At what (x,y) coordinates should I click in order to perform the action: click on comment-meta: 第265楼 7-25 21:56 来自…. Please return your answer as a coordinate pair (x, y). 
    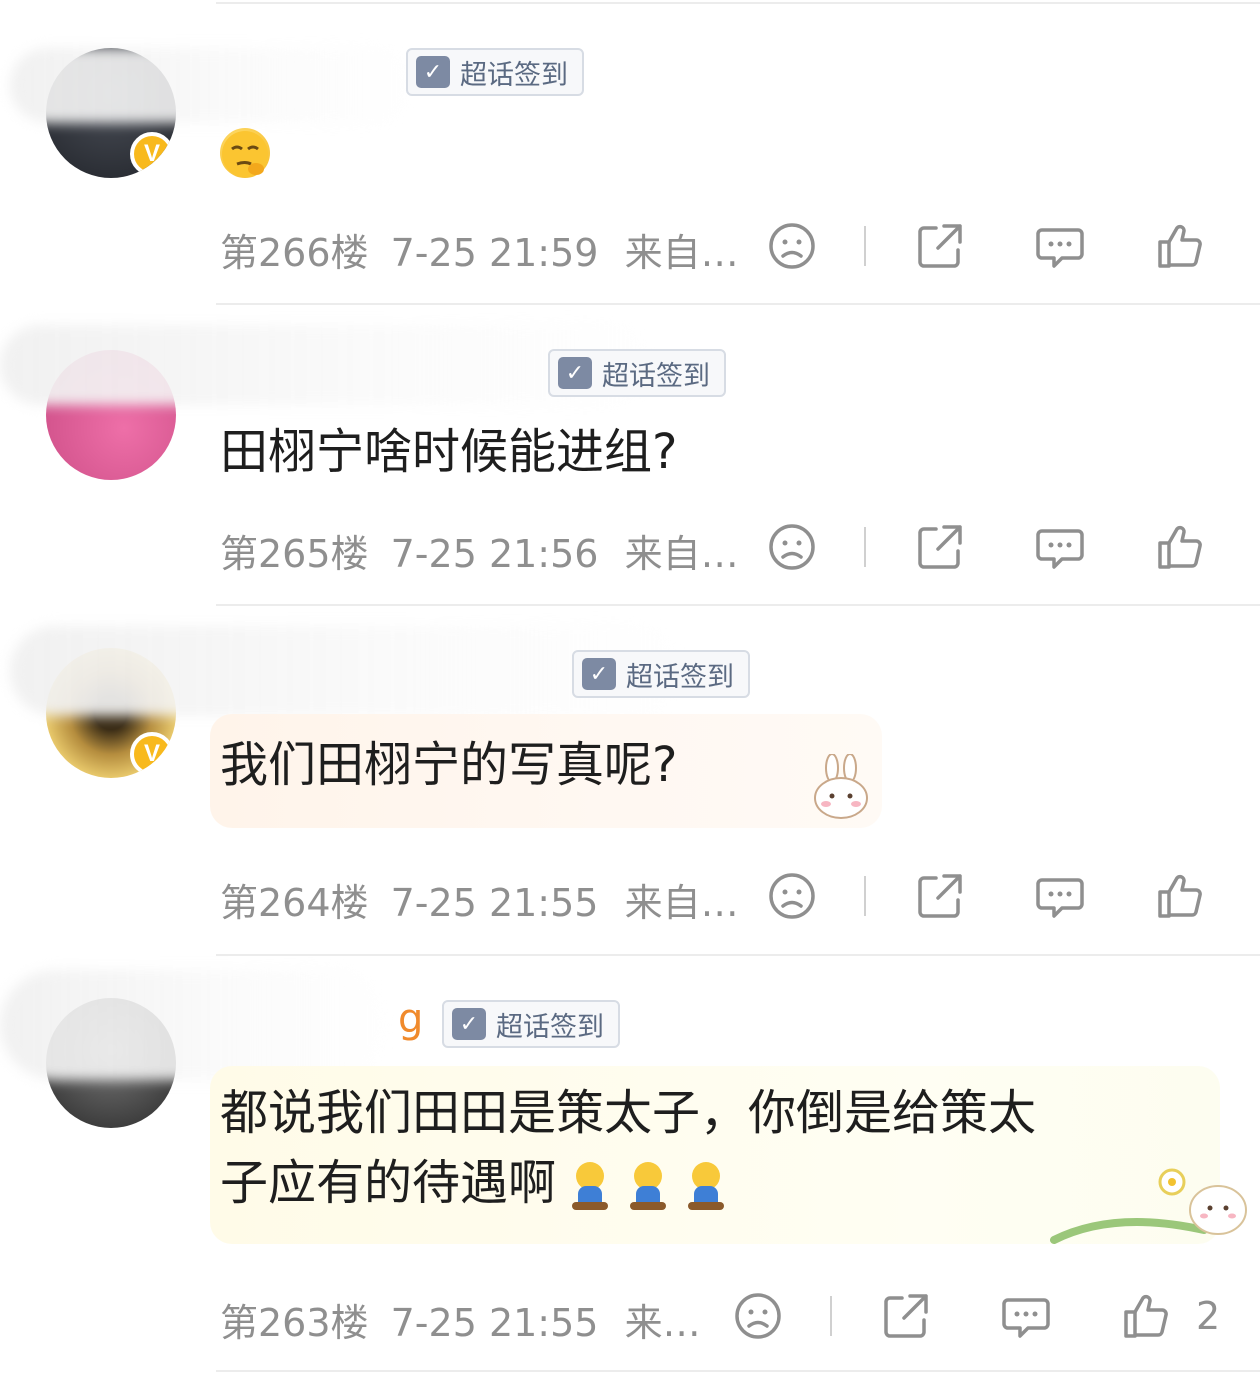
    Looking at the image, I should click on (479, 550).